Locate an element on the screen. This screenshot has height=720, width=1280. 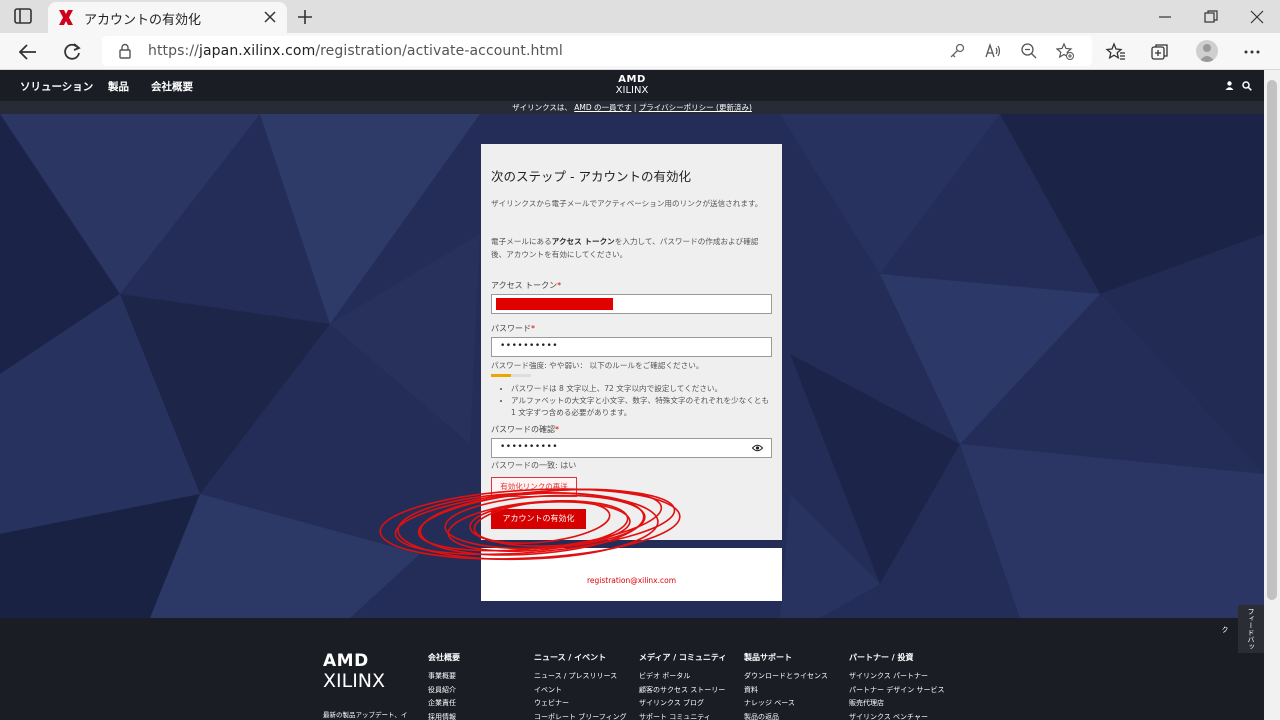
access-token-label: アクセス トークン* is located at coordinates (526, 285).